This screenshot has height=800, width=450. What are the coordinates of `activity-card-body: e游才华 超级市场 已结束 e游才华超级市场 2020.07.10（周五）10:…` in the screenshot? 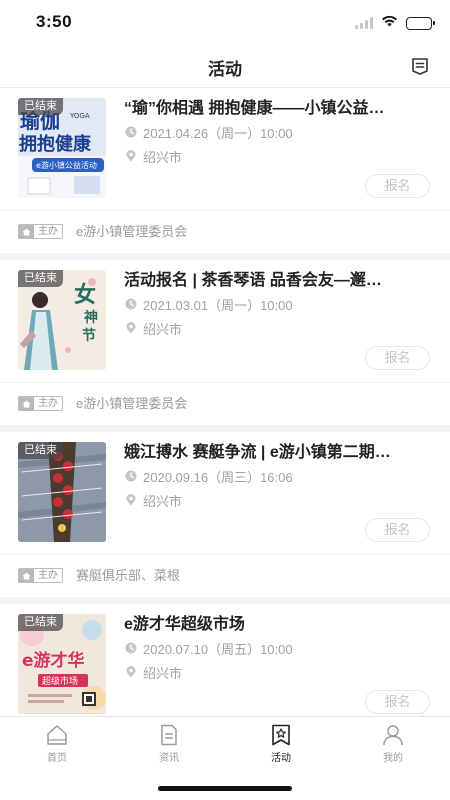 It's located at (225, 660).